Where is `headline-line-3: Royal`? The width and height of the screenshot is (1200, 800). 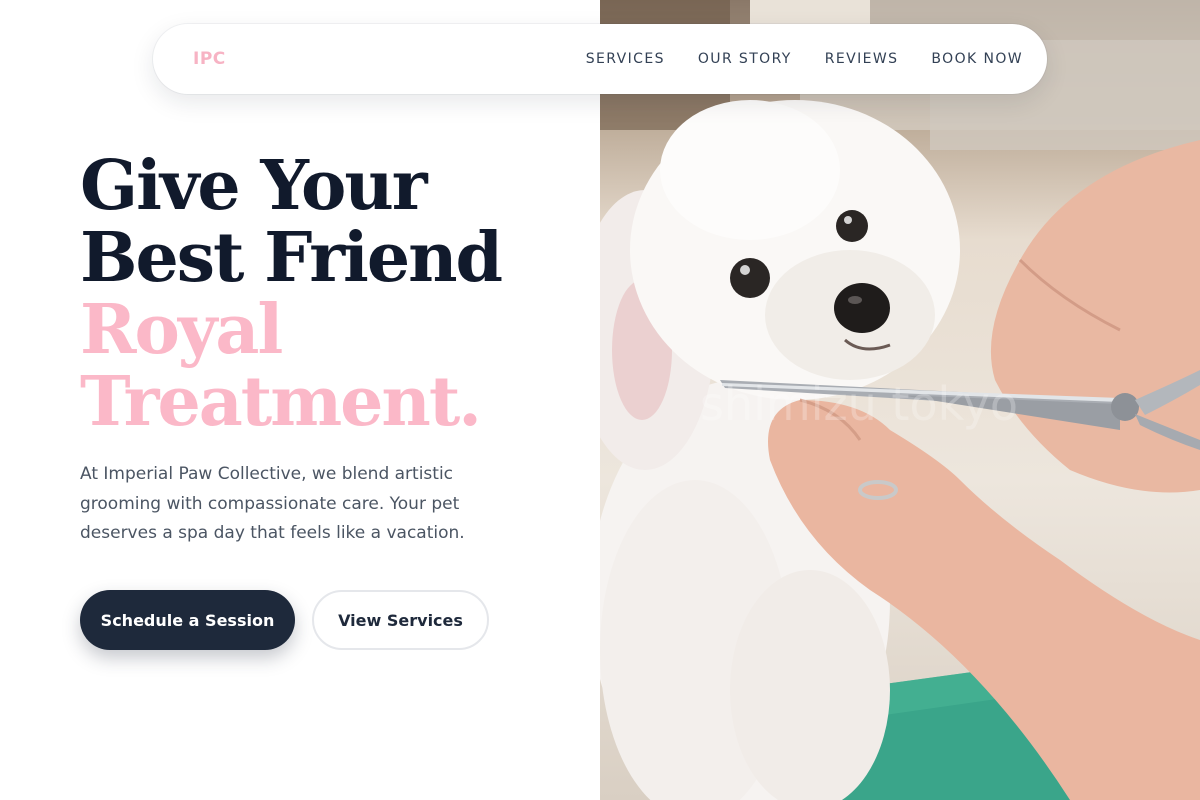 headline-line-3: Royal is located at coordinates (181, 330).